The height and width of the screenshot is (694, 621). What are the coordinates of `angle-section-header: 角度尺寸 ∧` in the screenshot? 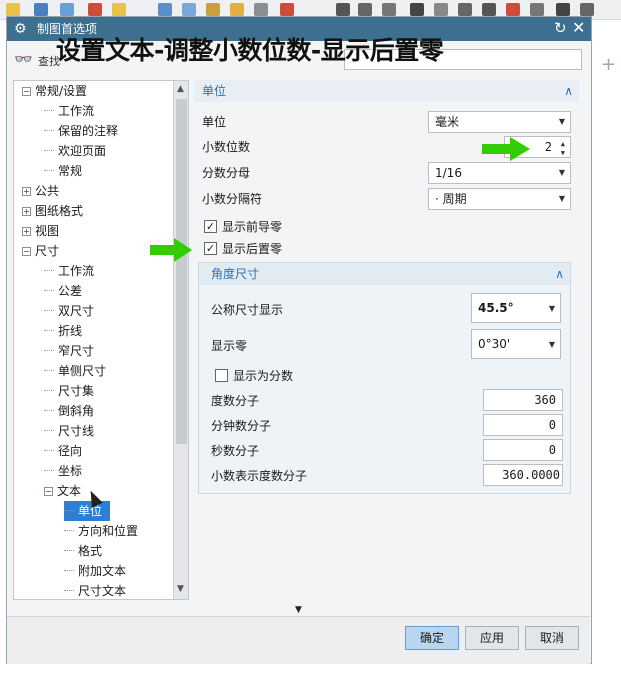 It's located at (384, 274).